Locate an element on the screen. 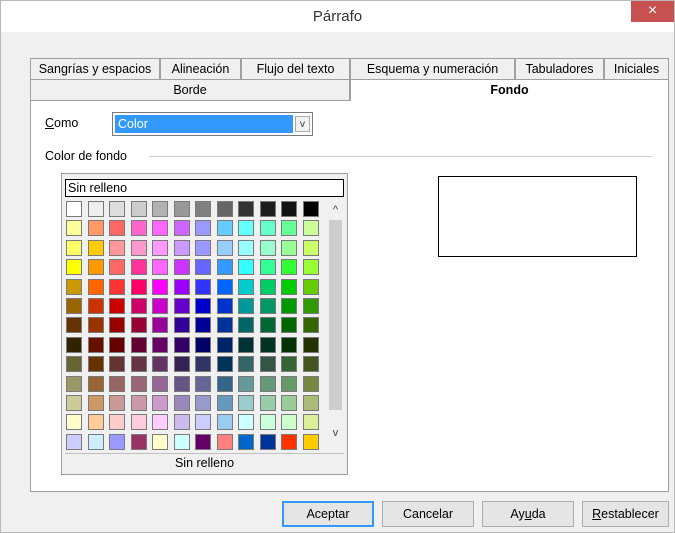  cancel-button: Cancelar is located at coordinates (428, 514).